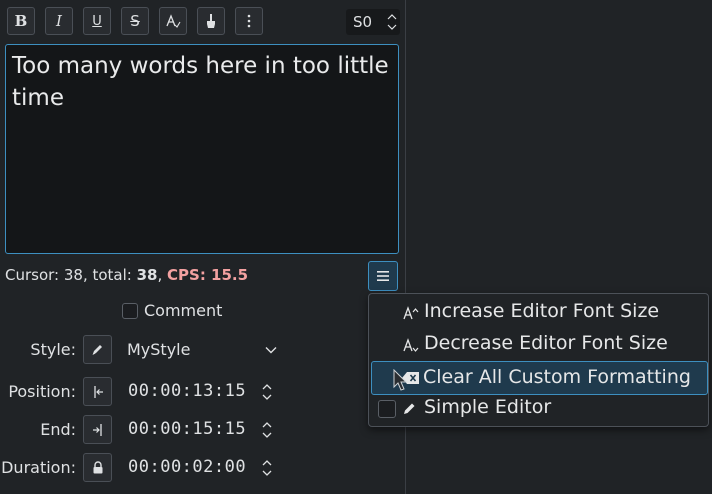 Image resolution: width=712 pixels, height=494 pixels. I want to click on menu-item-label: Simple Editor, so click(488, 407).